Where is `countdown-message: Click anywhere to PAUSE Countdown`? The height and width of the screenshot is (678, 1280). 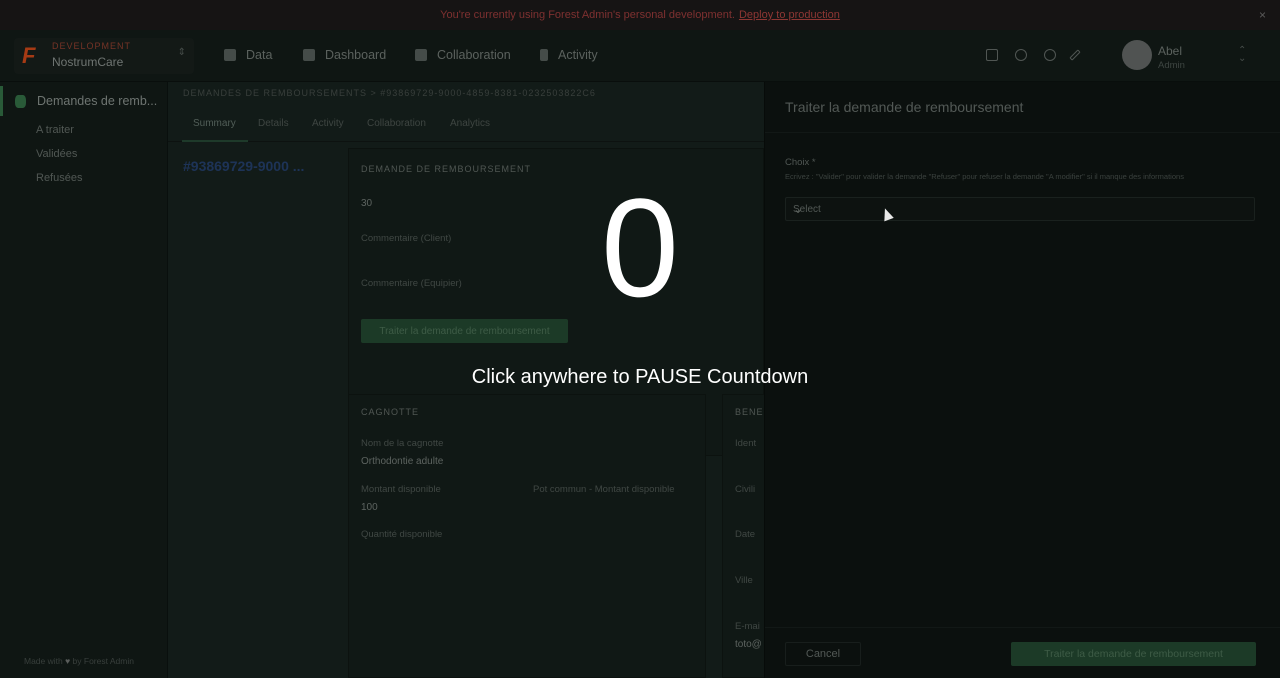
countdown-message: Click anywhere to PAUSE Countdown is located at coordinates (640, 377).